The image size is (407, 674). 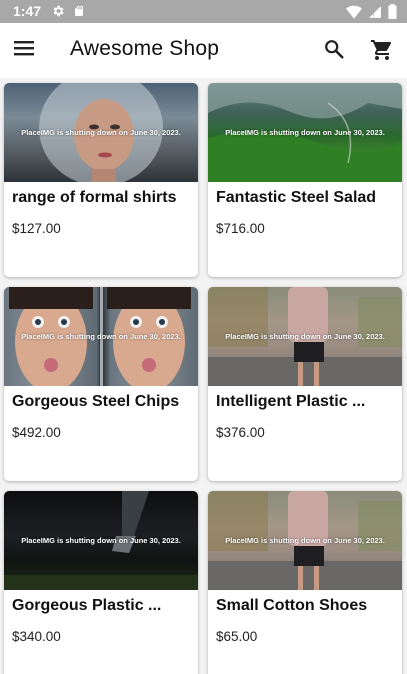 I want to click on product-name: Fantastic Steel Salad, so click(x=296, y=197).